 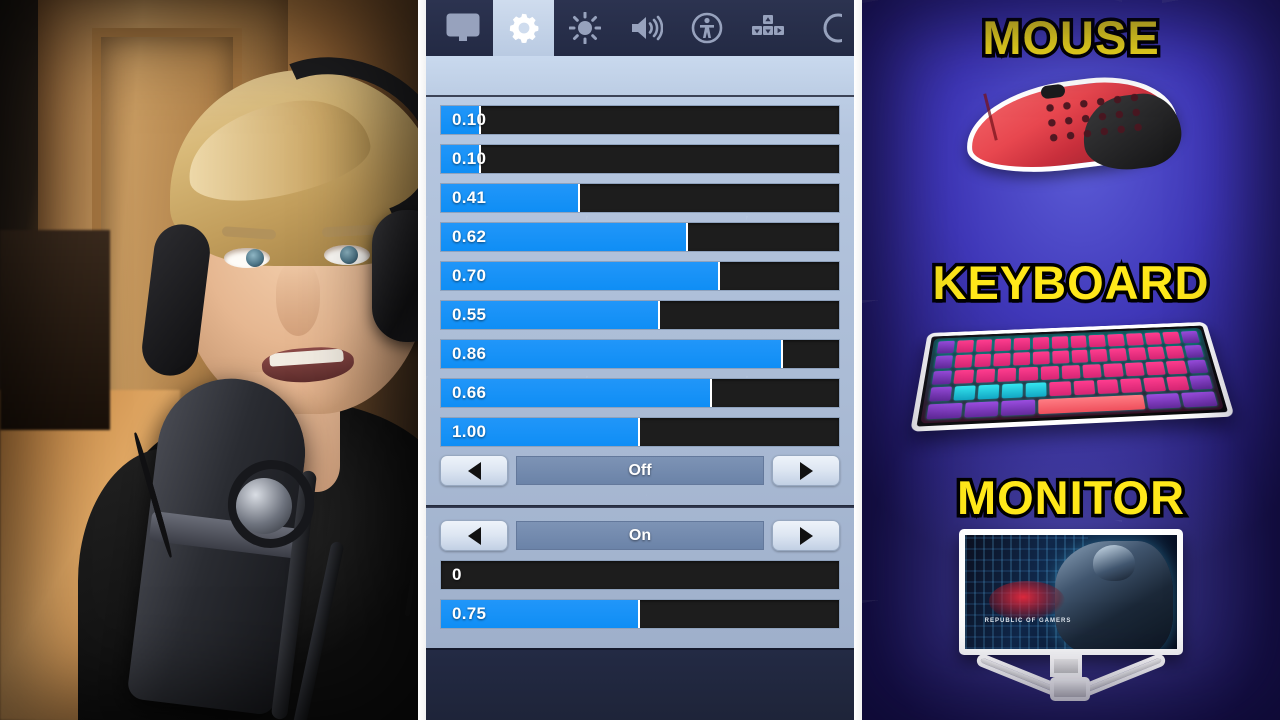 I want to click on video-tab, so click(x=462, y=28).